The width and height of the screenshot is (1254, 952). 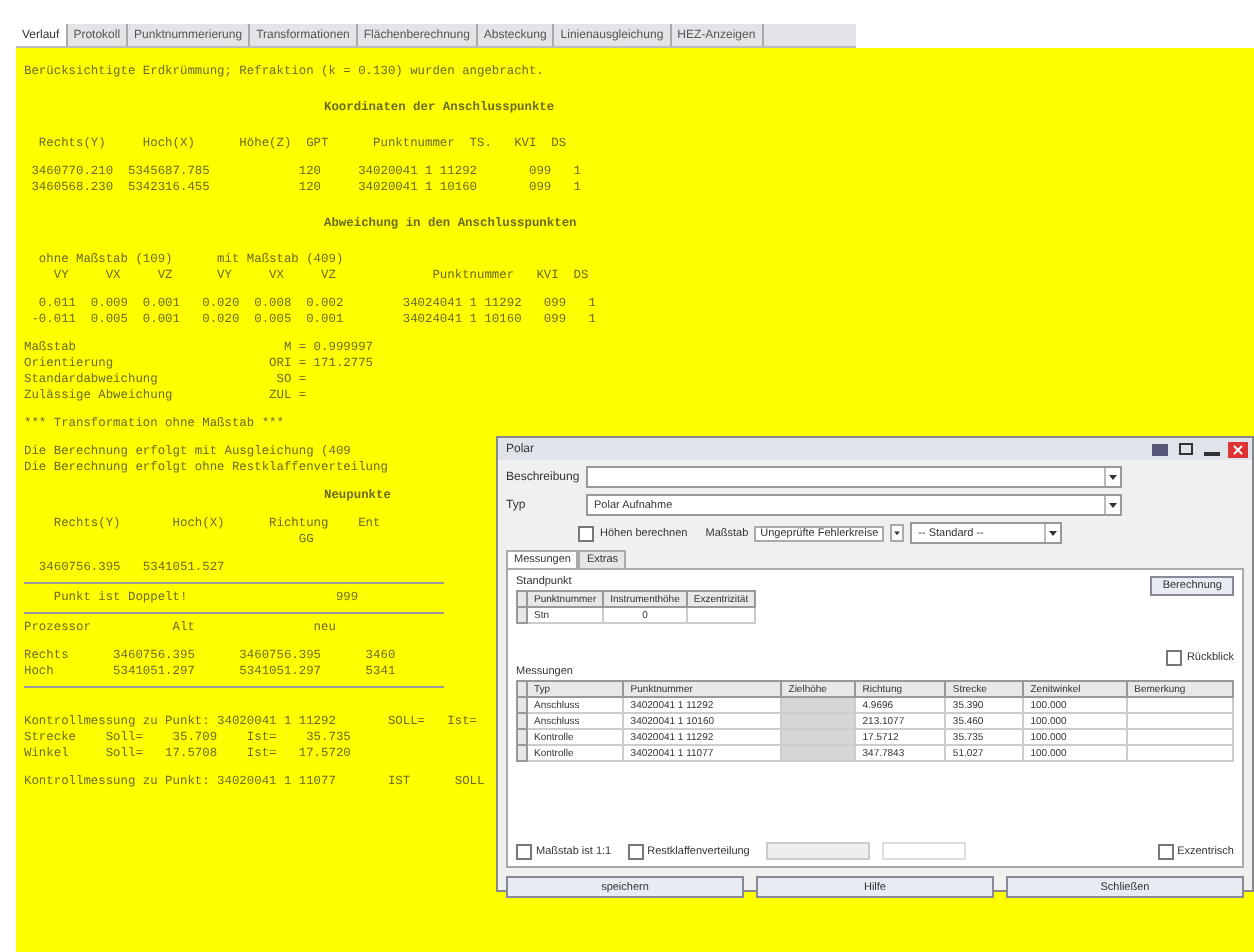 What do you see at coordinates (721, 615) in the screenshot?
I see `table-cell` at bounding box center [721, 615].